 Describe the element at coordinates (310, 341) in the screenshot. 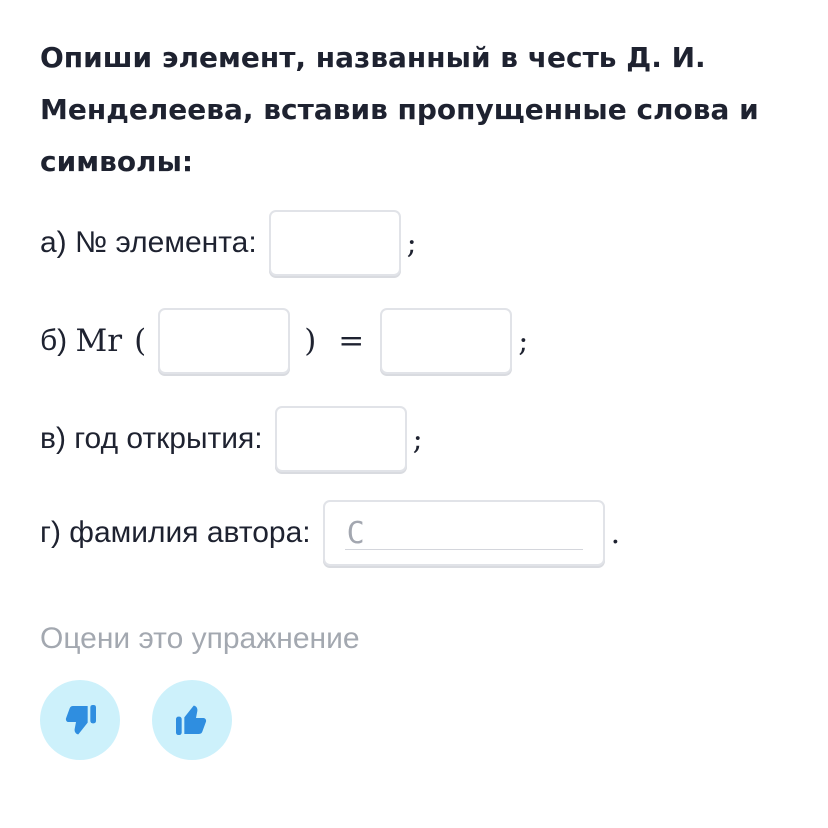

I see `close-paren: )` at that location.